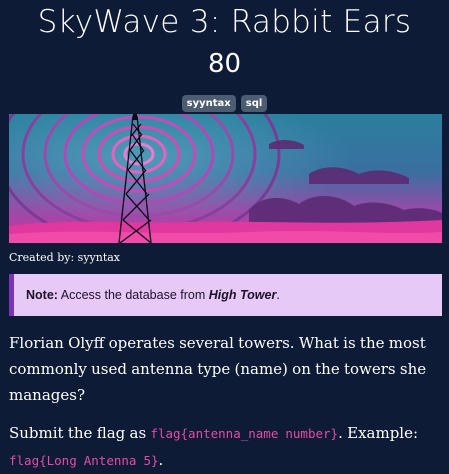 The height and width of the screenshot is (474, 449). I want to click on challenge-title: SkyWave 3: Rabbit Ears, so click(224, 22).